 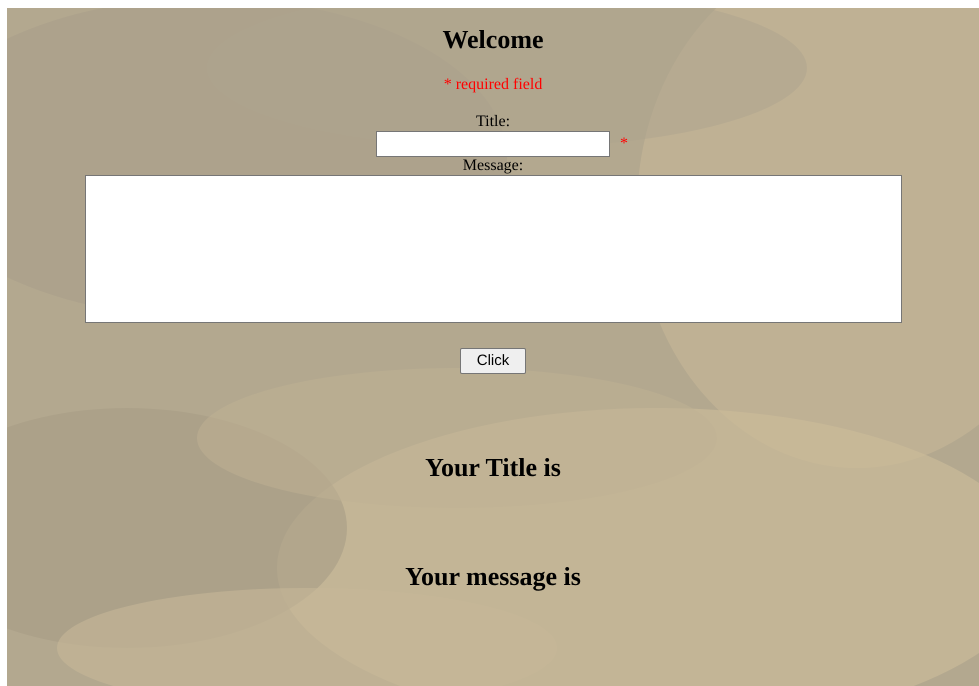 What do you see at coordinates (493, 122) in the screenshot?
I see `title-label: Title:` at bounding box center [493, 122].